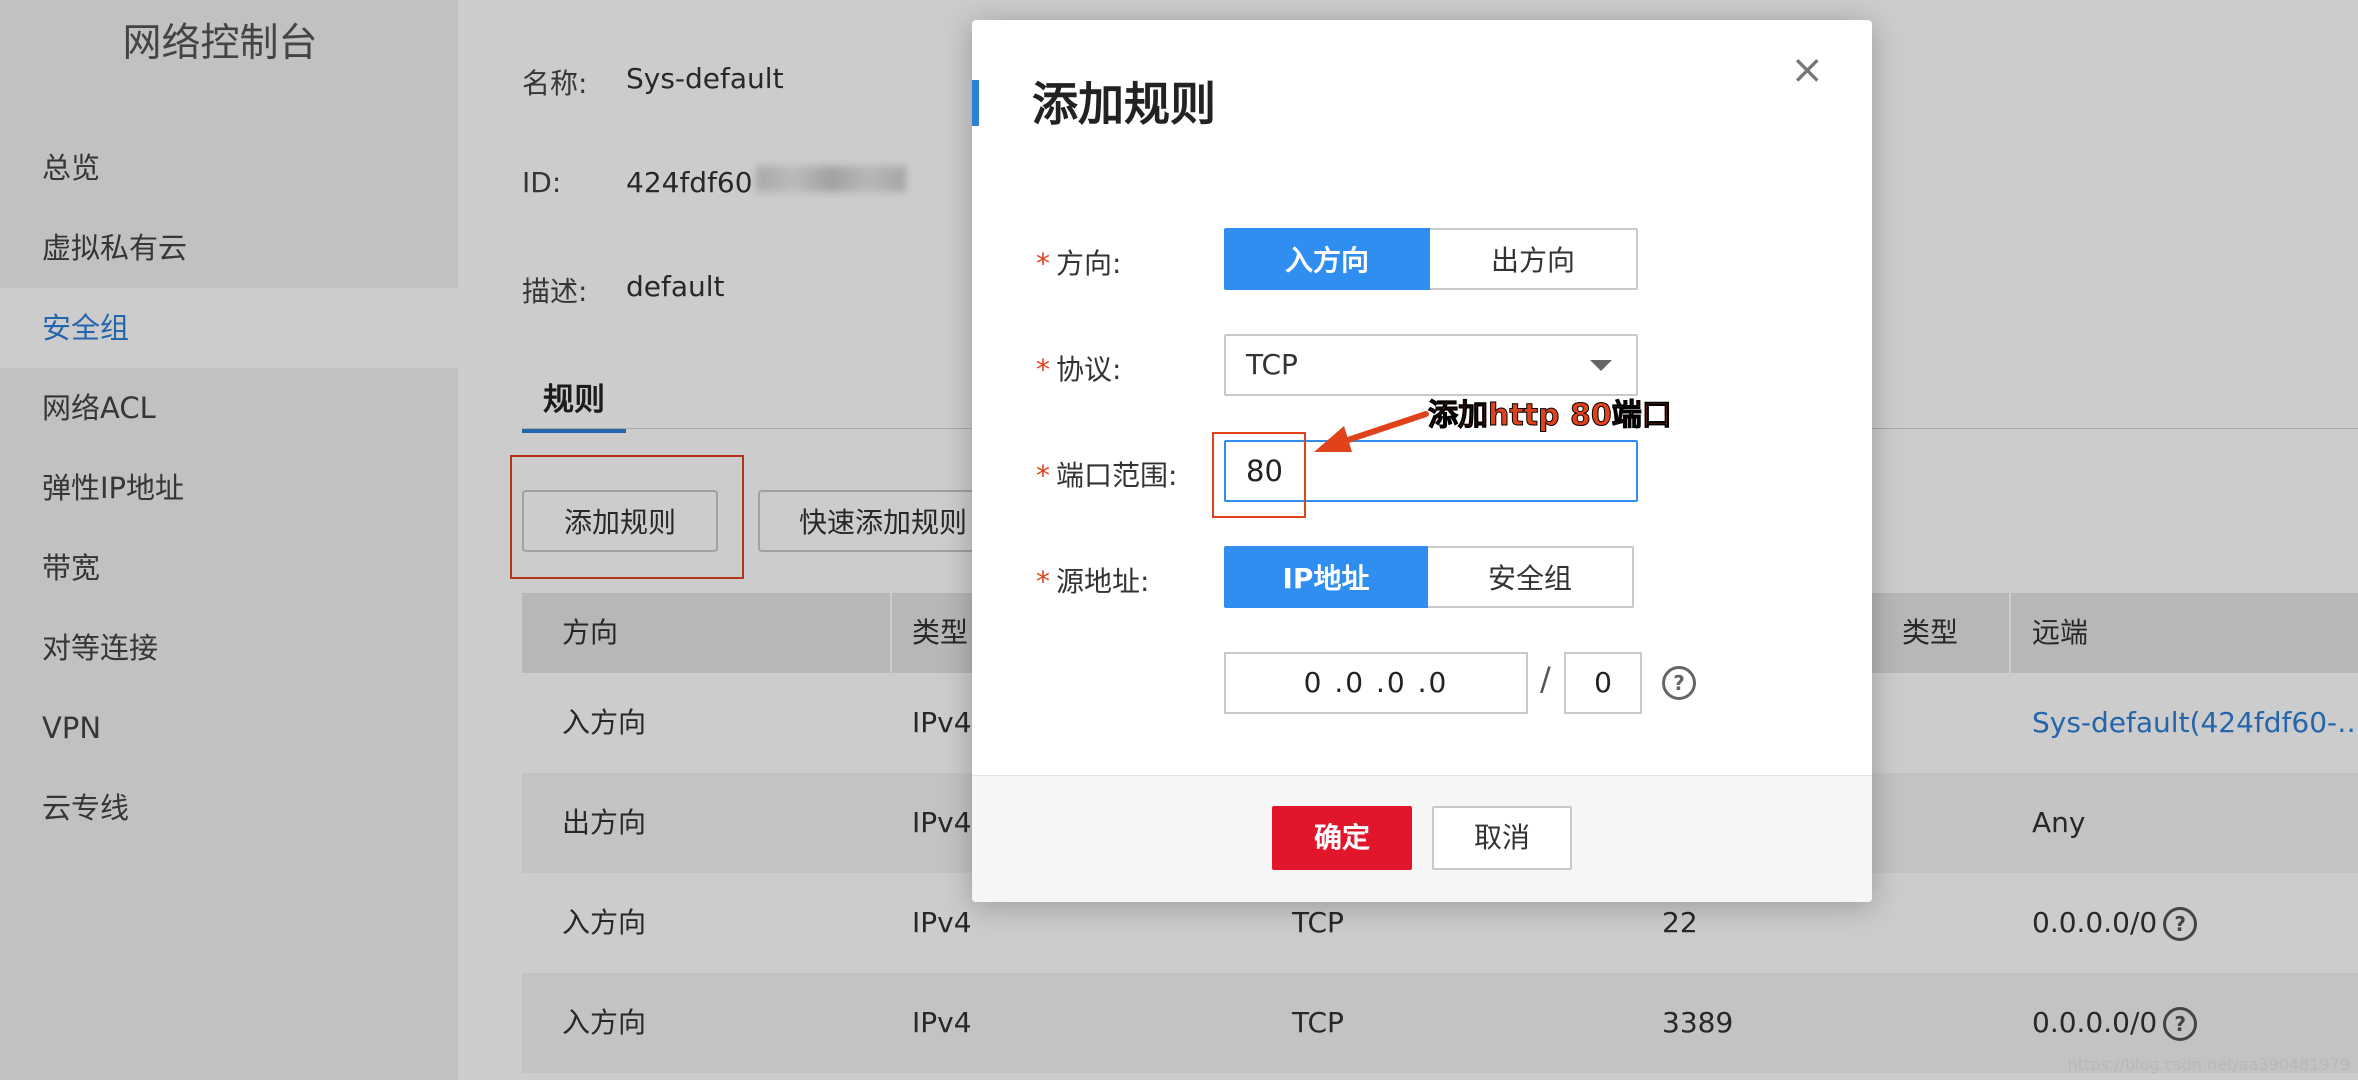 The image size is (2358, 1080). I want to click on port-range-label: * 端口范围:, so click(1106, 474).